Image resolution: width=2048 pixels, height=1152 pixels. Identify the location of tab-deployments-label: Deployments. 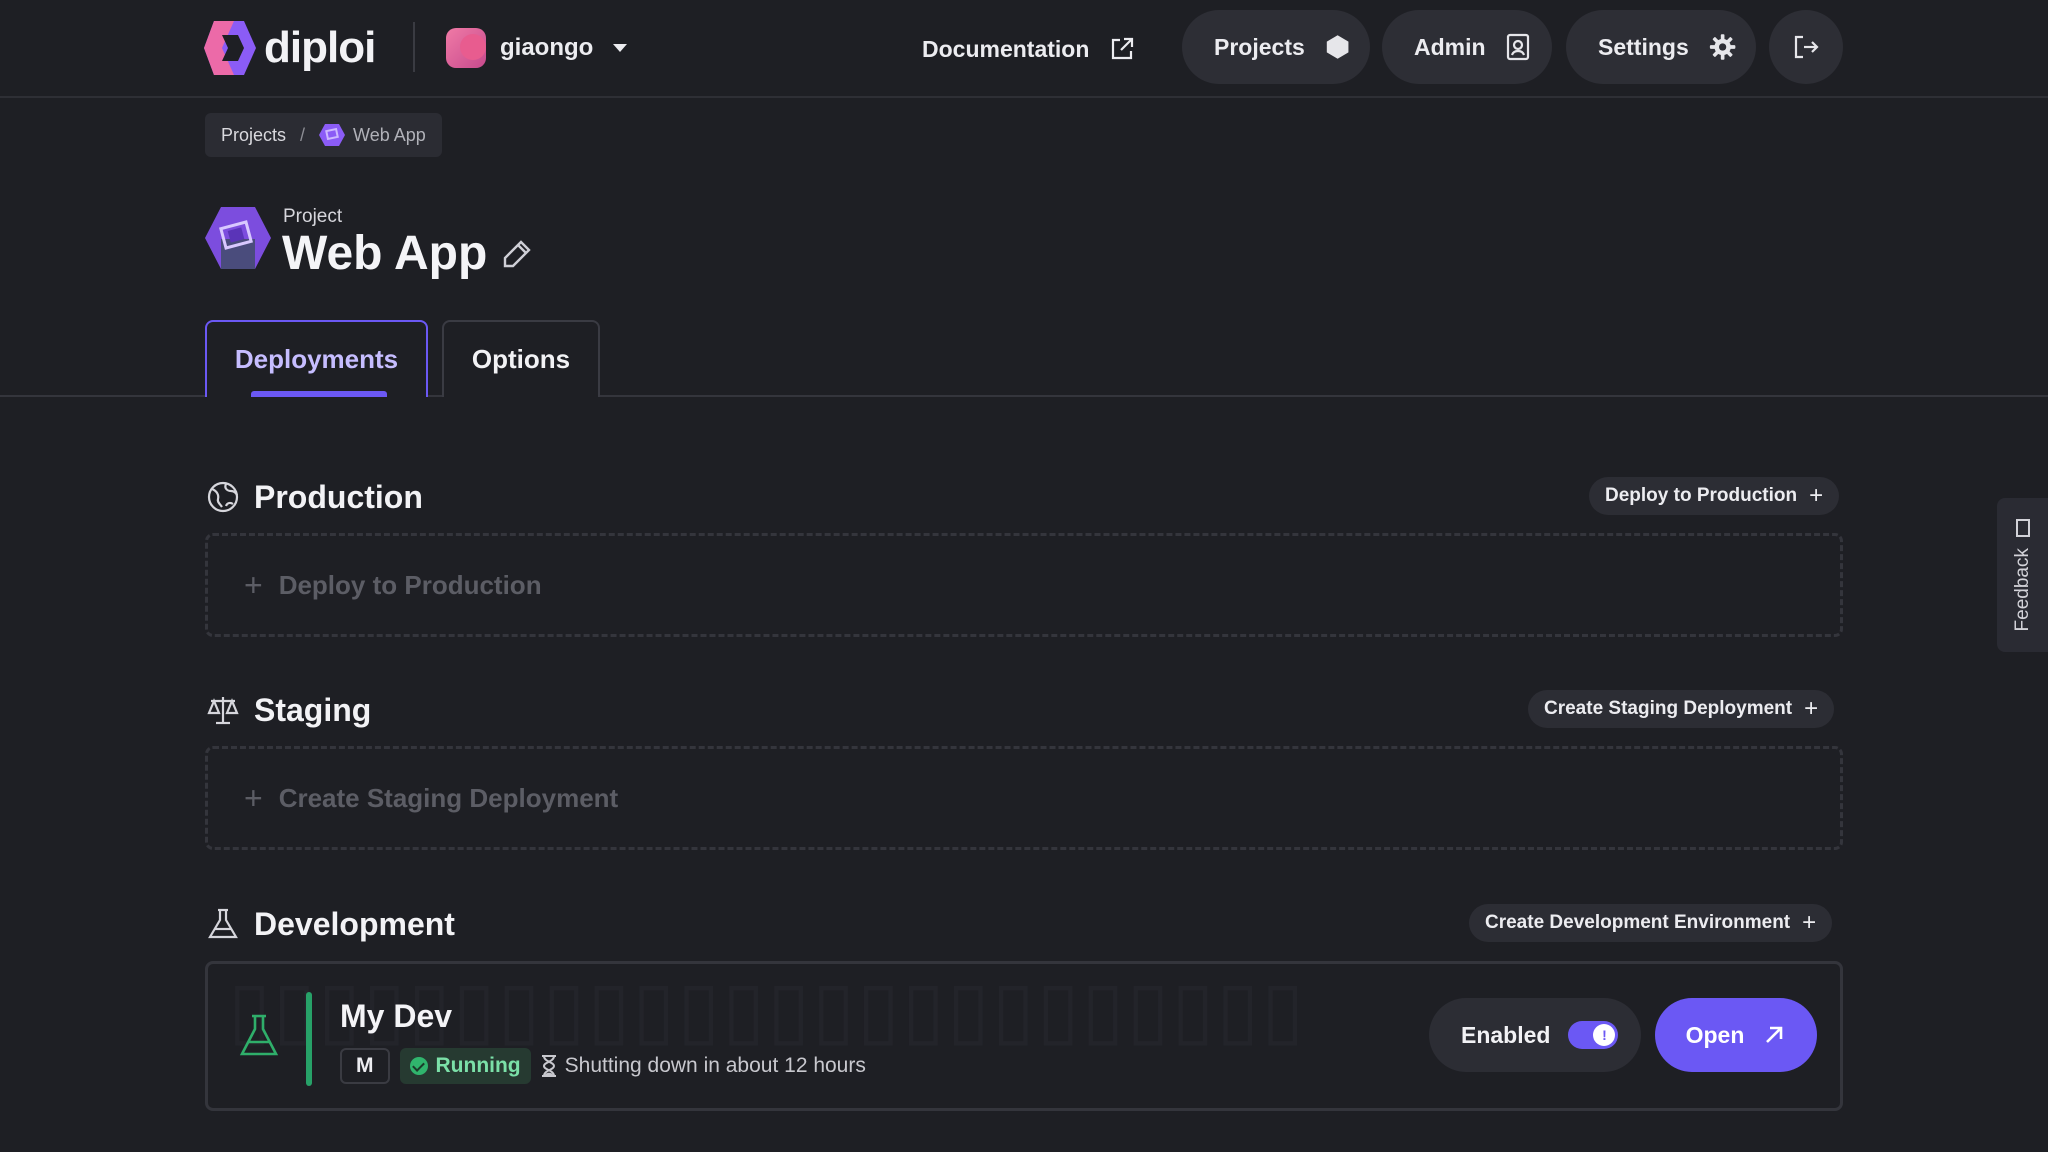
(316, 359).